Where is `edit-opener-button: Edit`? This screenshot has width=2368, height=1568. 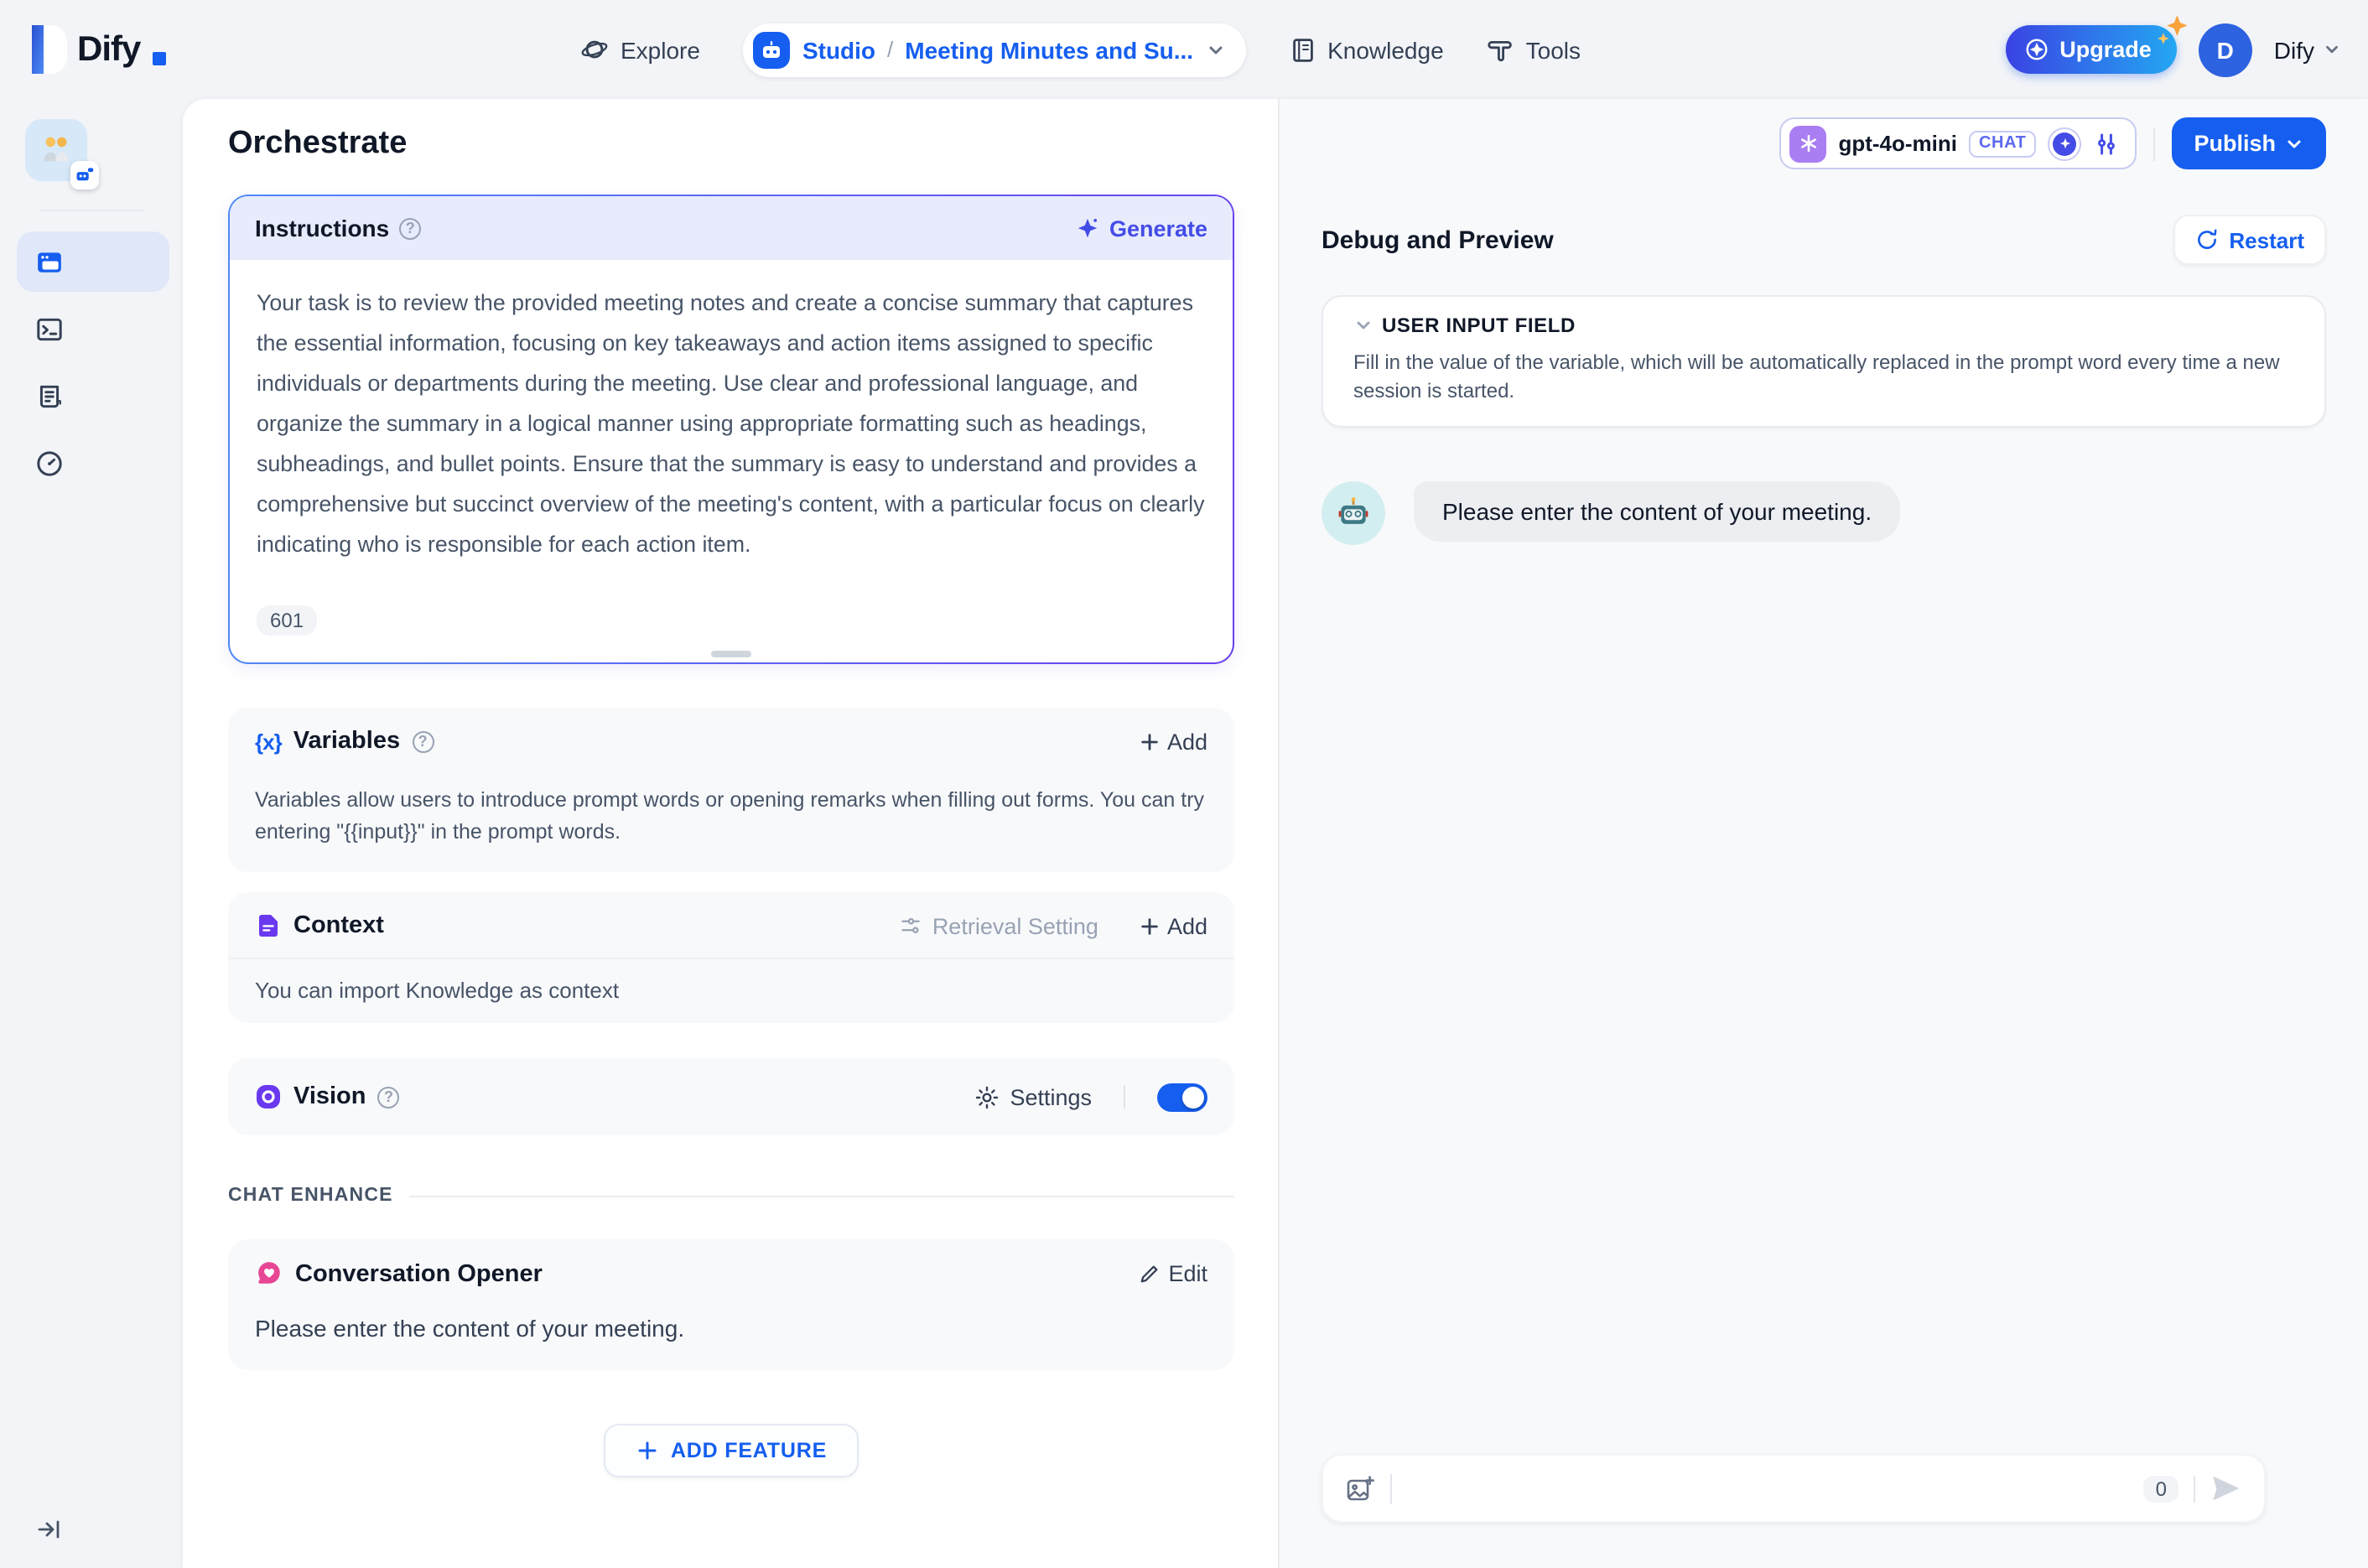 edit-opener-button: Edit is located at coordinates (1171, 1273).